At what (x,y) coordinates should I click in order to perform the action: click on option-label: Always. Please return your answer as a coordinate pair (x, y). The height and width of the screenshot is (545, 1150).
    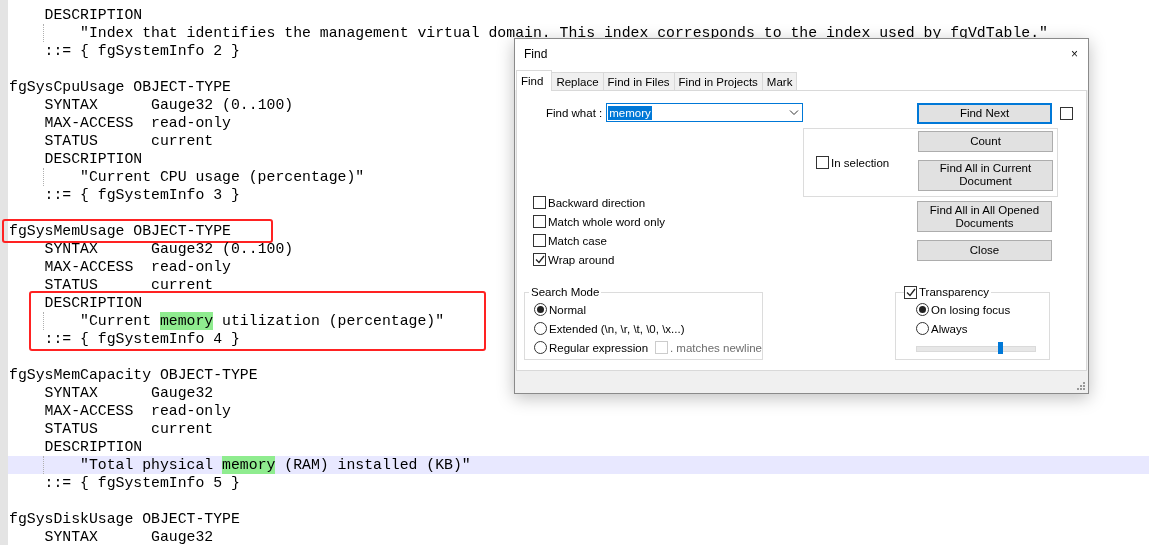
    Looking at the image, I should click on (949, 328).